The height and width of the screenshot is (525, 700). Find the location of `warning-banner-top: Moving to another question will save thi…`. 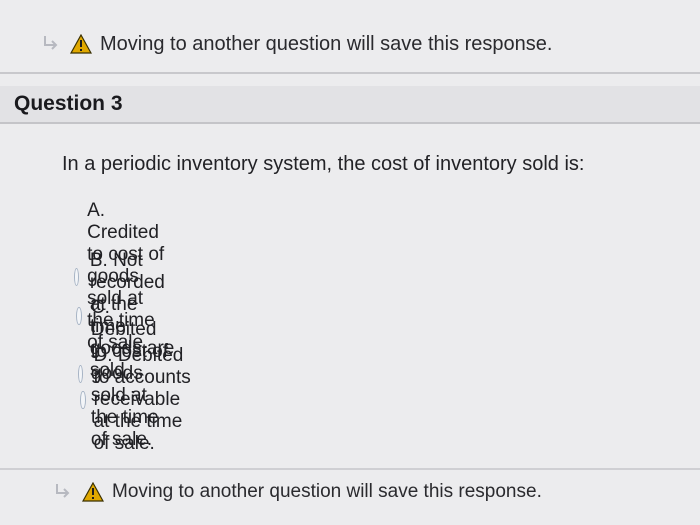

warning-banner-top: Moving to another question will save thi… is located at coordinates (350, 44).